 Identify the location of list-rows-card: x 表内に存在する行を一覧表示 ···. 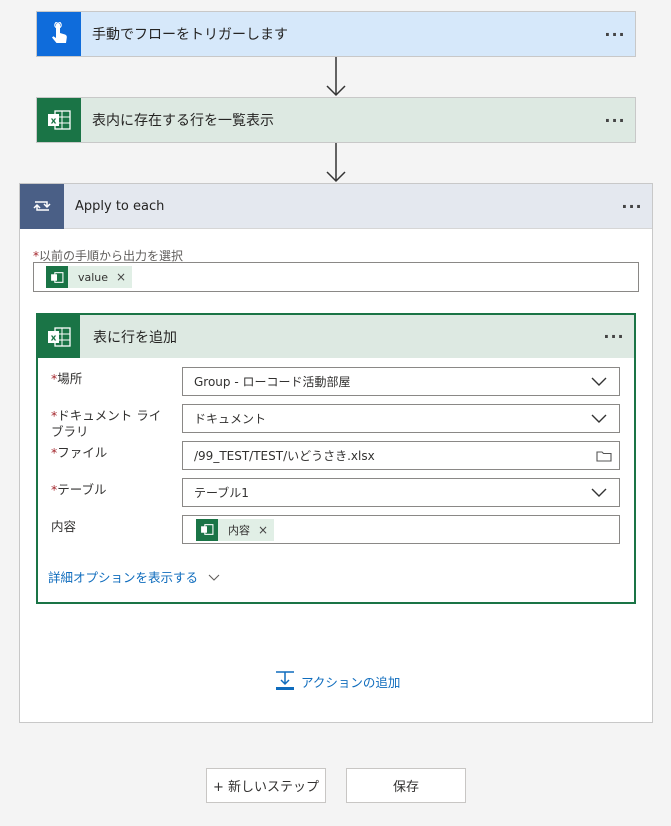
(336, 120).